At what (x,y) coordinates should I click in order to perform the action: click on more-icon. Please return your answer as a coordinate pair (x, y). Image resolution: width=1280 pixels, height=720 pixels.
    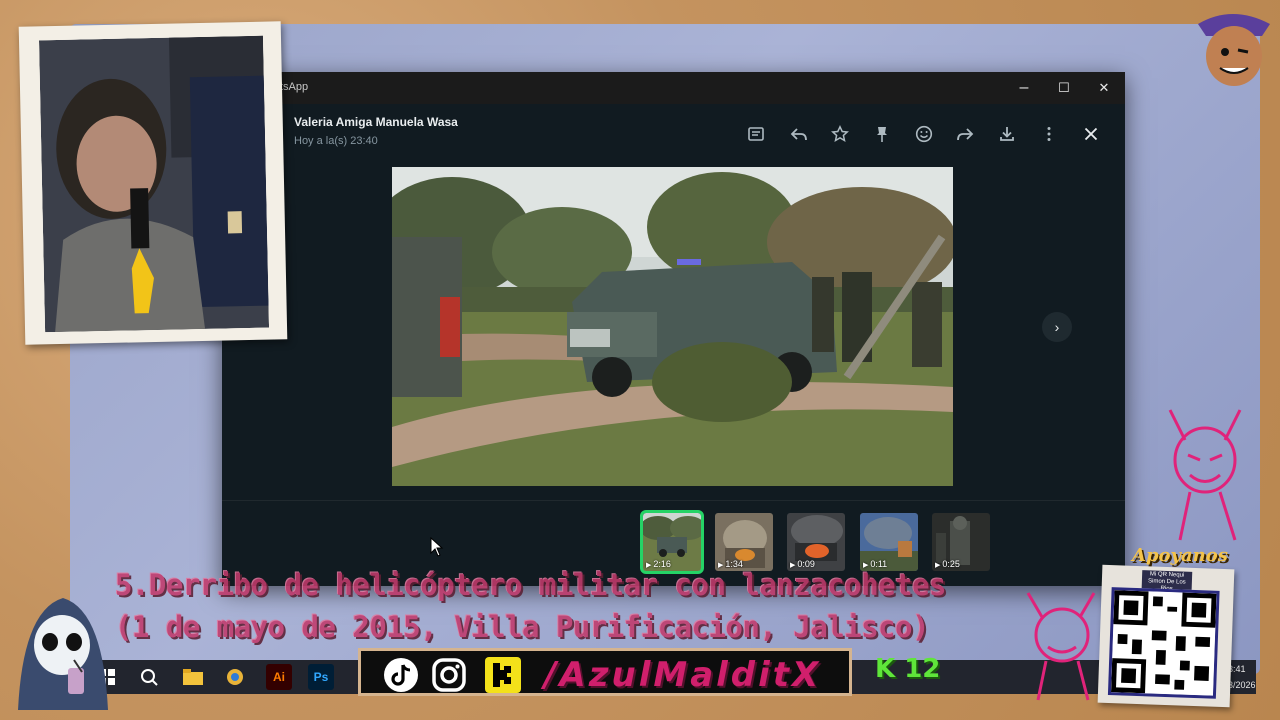
    Looking at the image, I should click on (1049, 134).